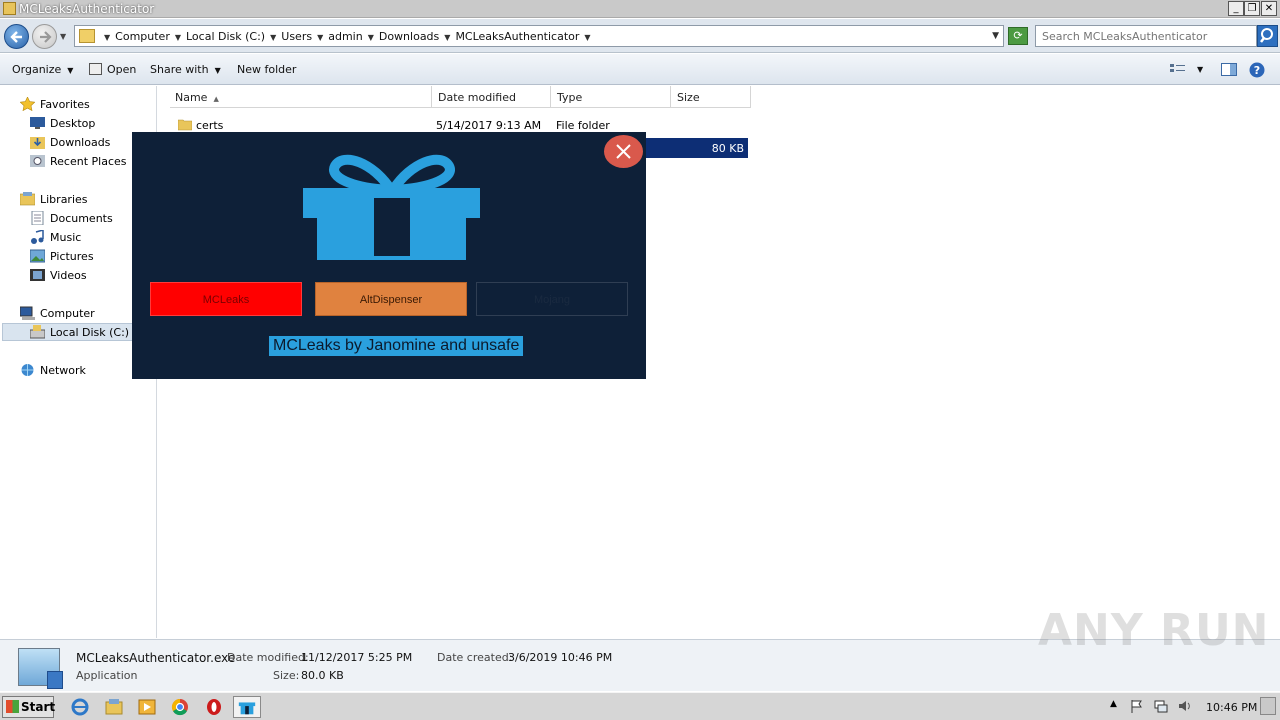 The height and width of the screenshot is (720, 1280). What do you see at coordinates (391, 299) in the screenshot?
I see `altdispenser-button: AltDispenser` at bounding box center [391, 299].